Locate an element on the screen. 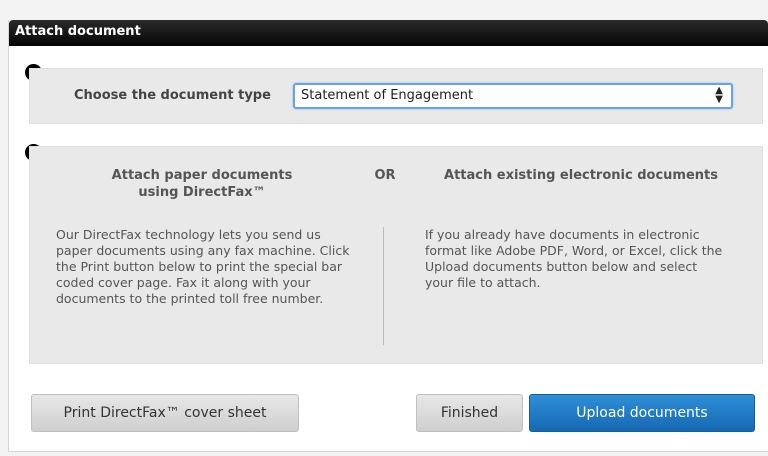 This screenshot has height=456, width=768. document-type-value: Statement of Engagement is located at coordinates (387, 95).